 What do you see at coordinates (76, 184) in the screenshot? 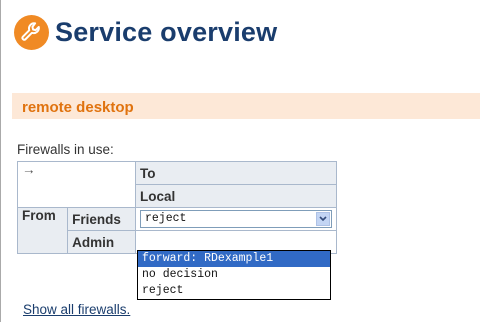
I see `direction-arrow: →` at bounding box center [76, 184].